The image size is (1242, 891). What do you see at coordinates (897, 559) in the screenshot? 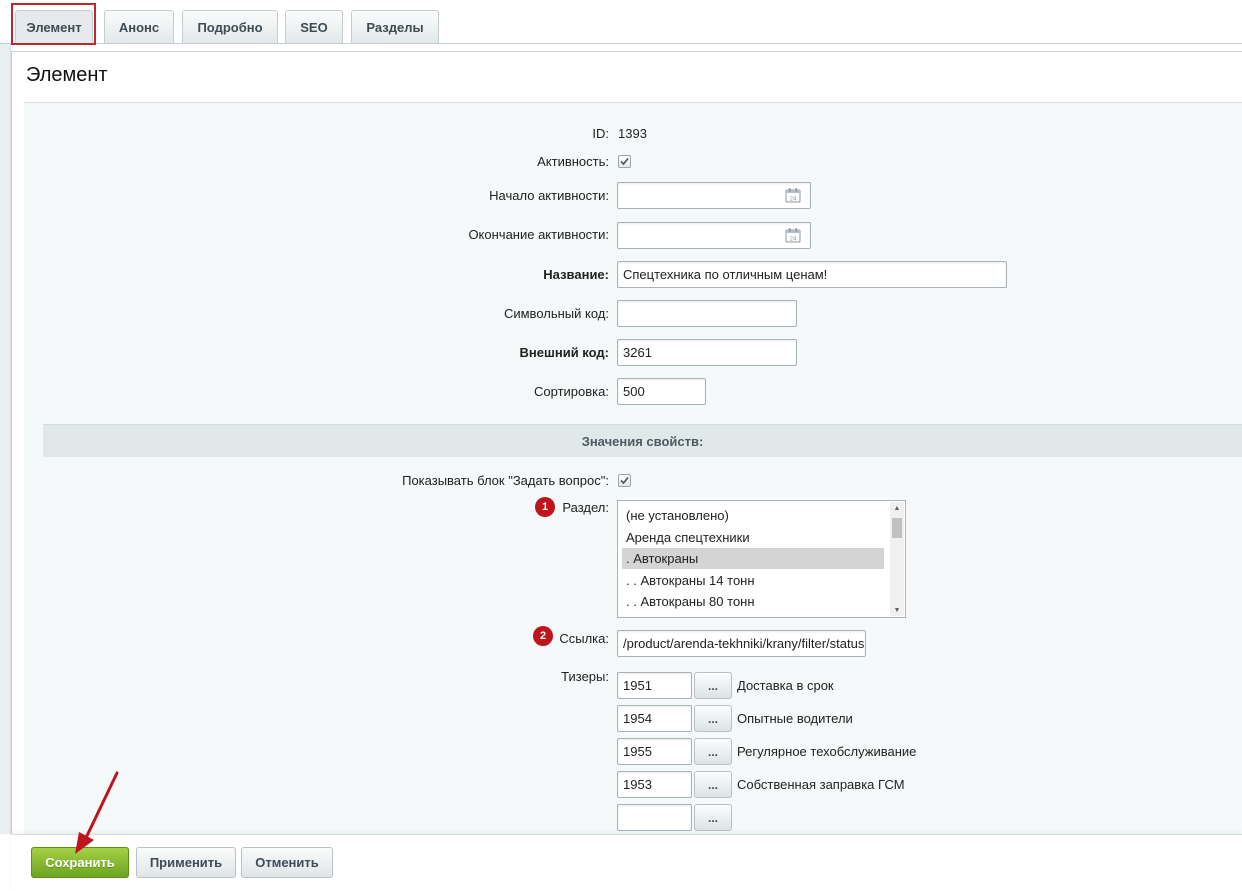
I see `listbox-scrollbar: ▲ ▼` at bounding box center [897, 559].